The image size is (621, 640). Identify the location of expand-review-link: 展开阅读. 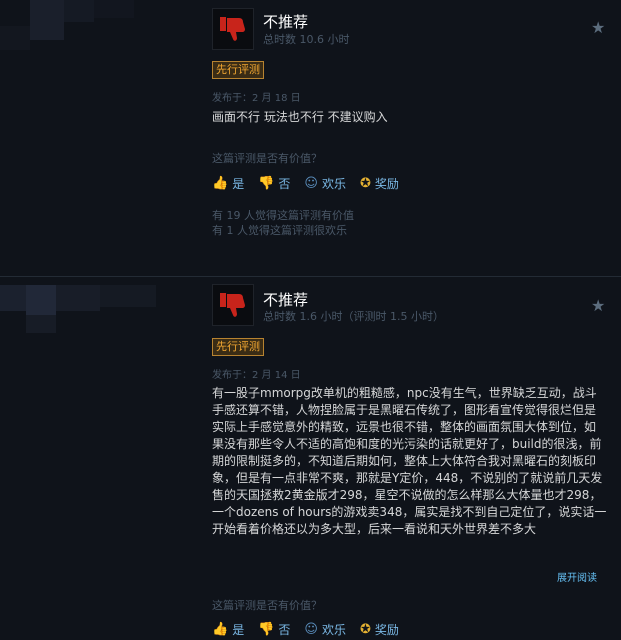
(577, 576).